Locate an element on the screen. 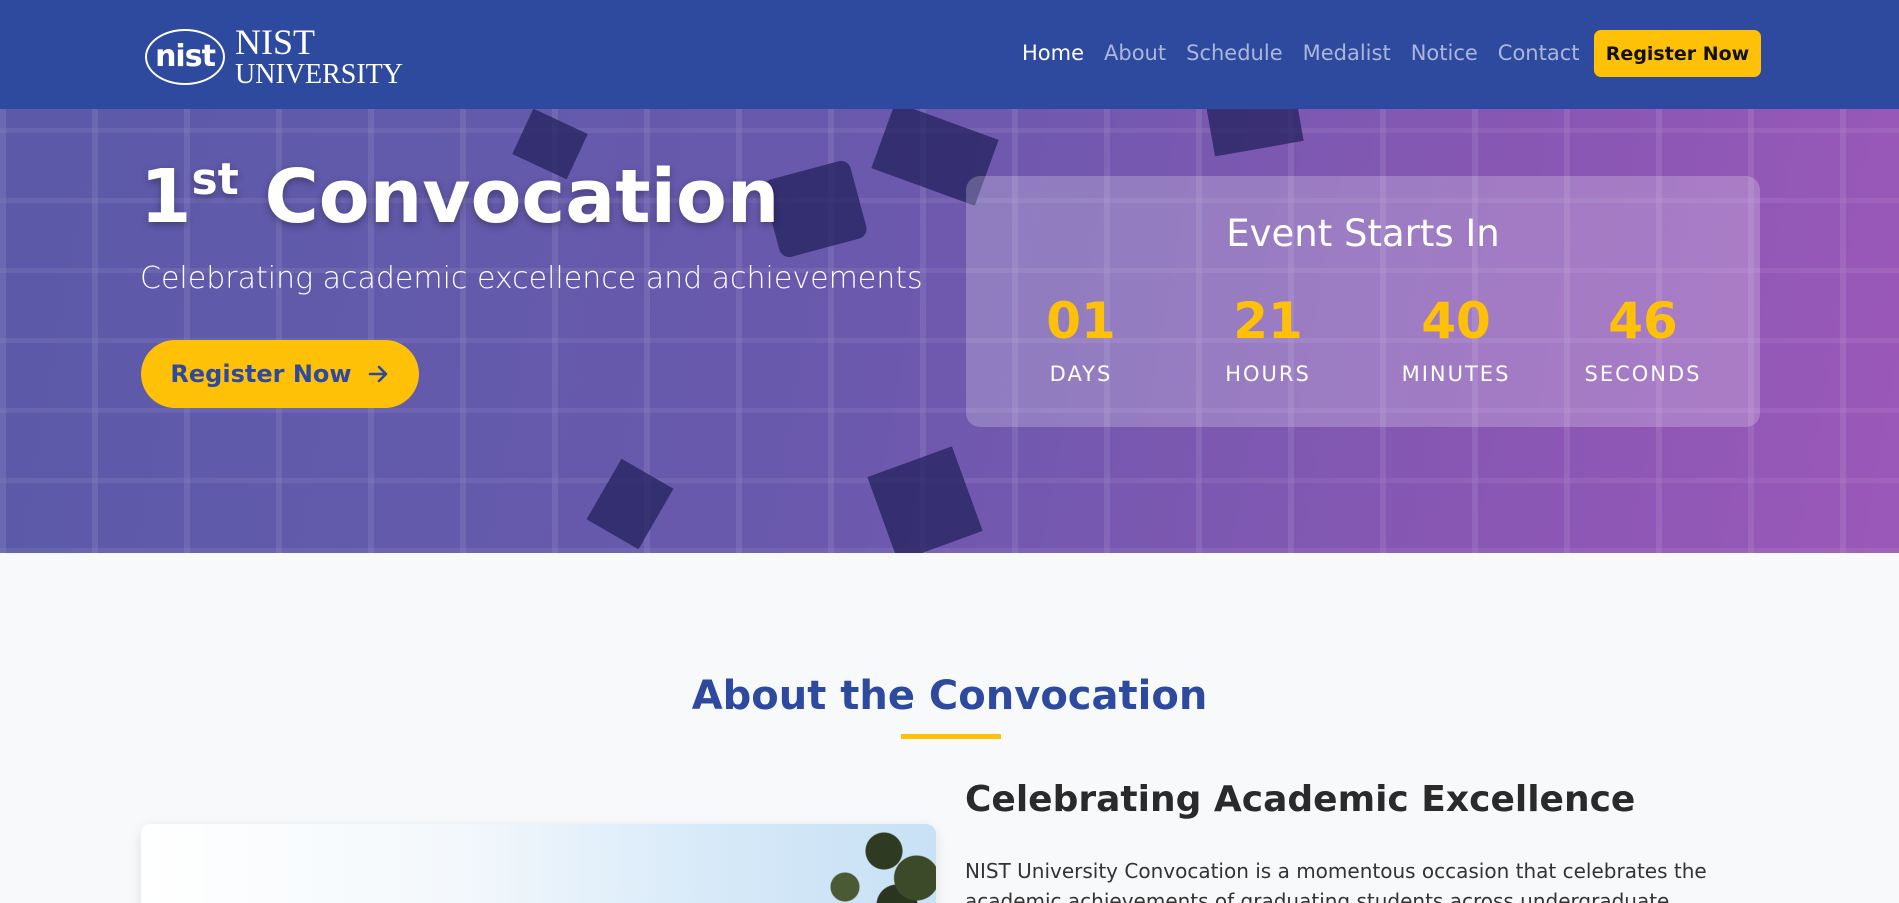 The image size is (1899, 903). logo-emblem: nist is located at coordinates (185, 56).